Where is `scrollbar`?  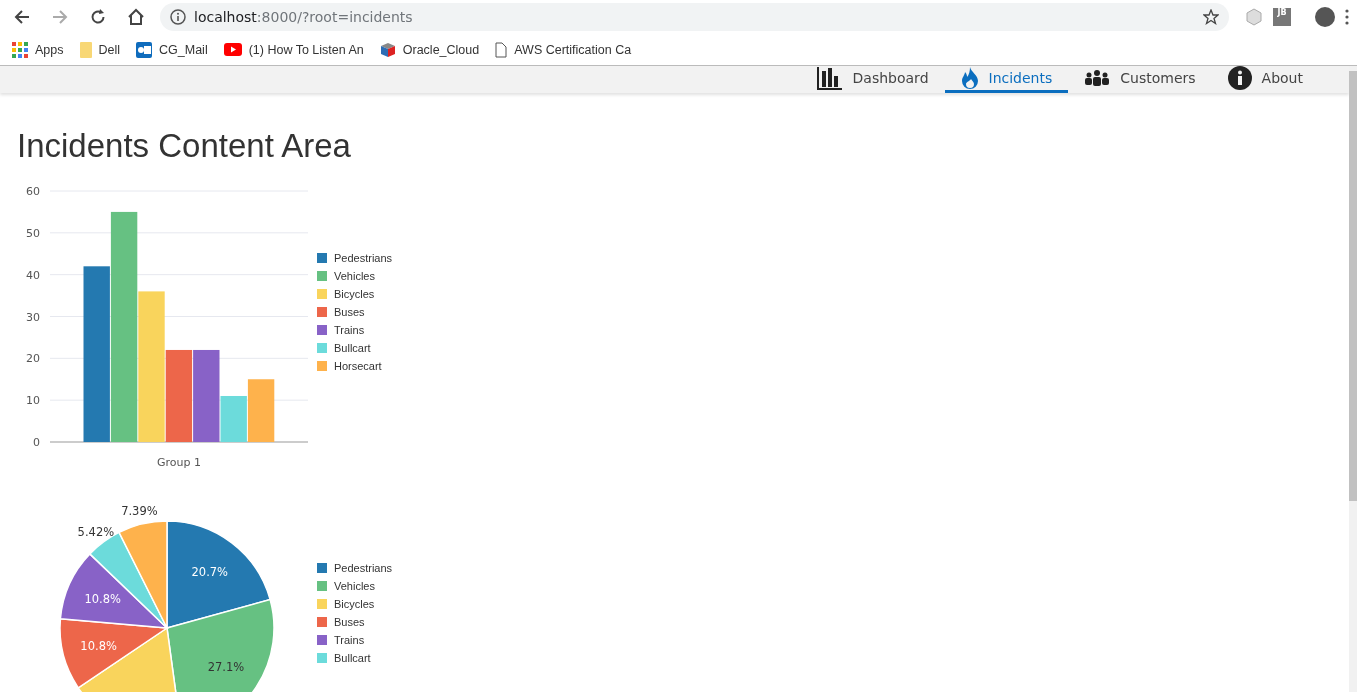
scrollbar is located at coordinates (1353, 379).